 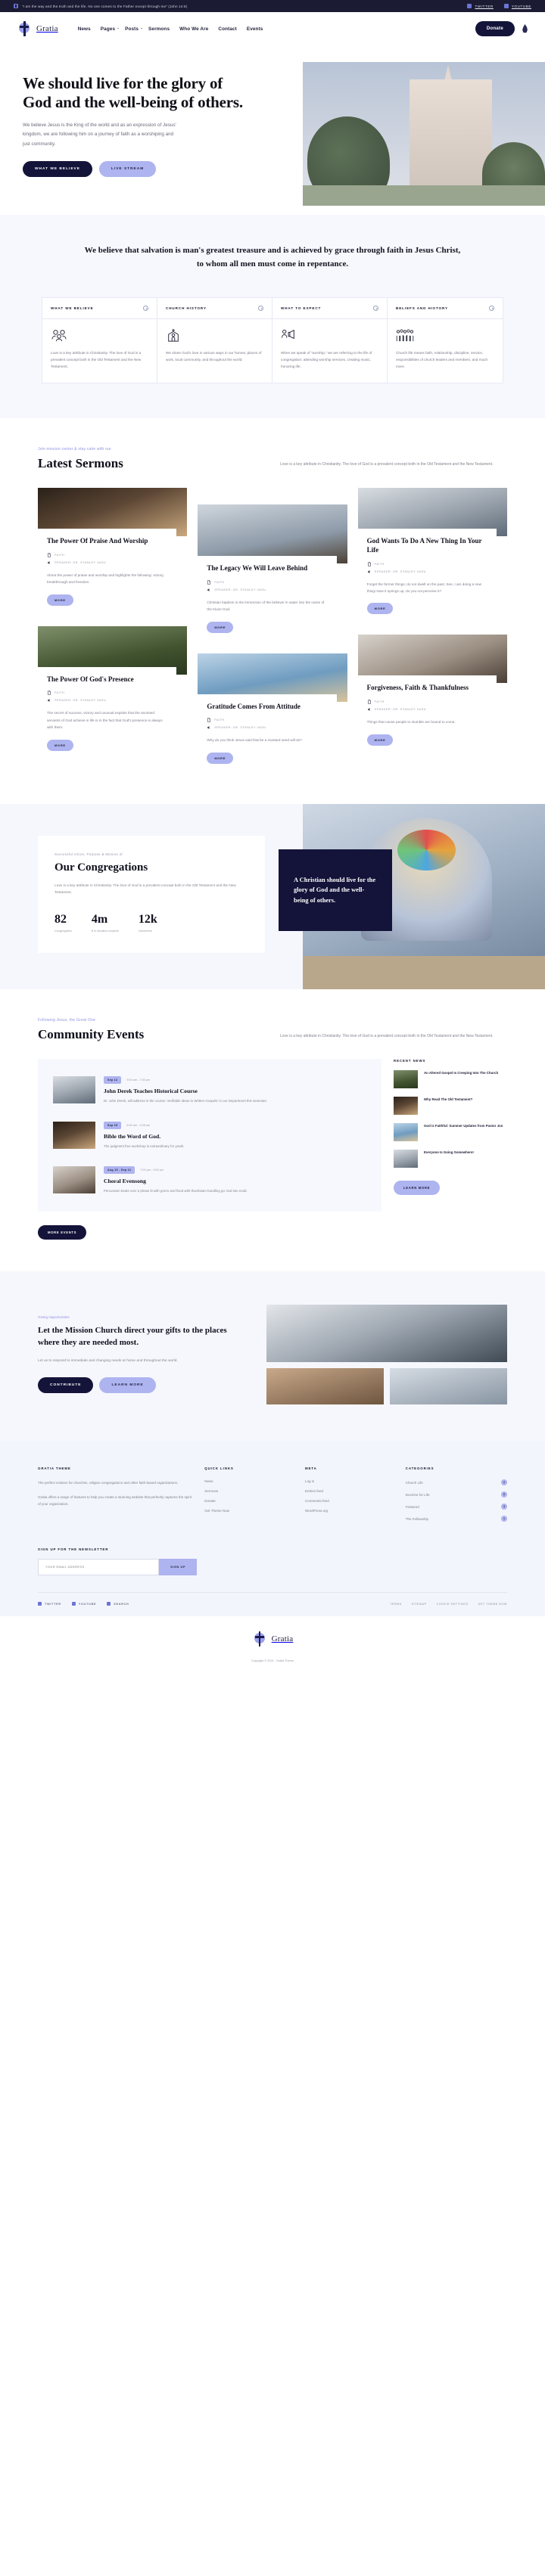 What do you see at coordinates (450, 1159) in the screenshot?
I see `recent-news-item: Everyone Is Going Somewhere!` at bounding box center [450, 1159].